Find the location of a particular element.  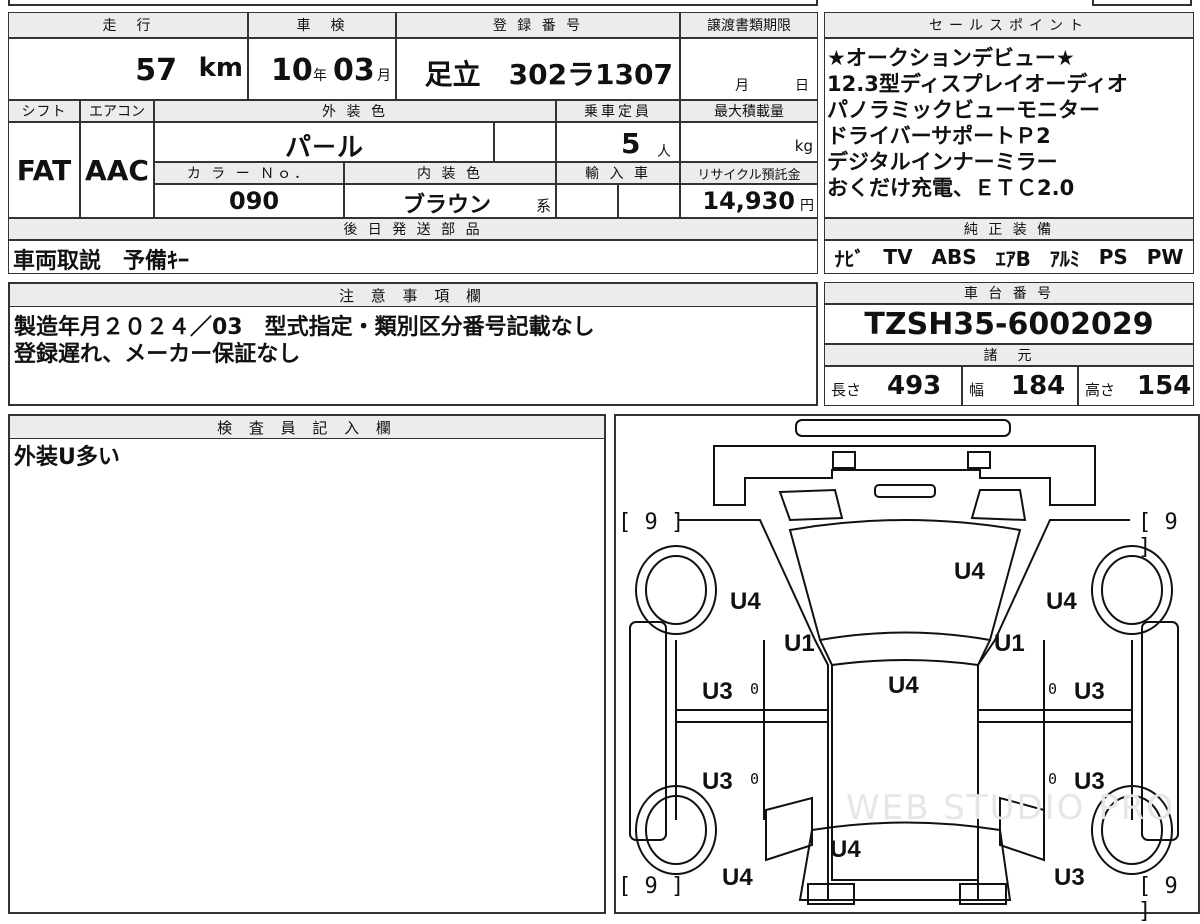

mark-rear-quarter-left: U4 is located at coordinates (737, 877).